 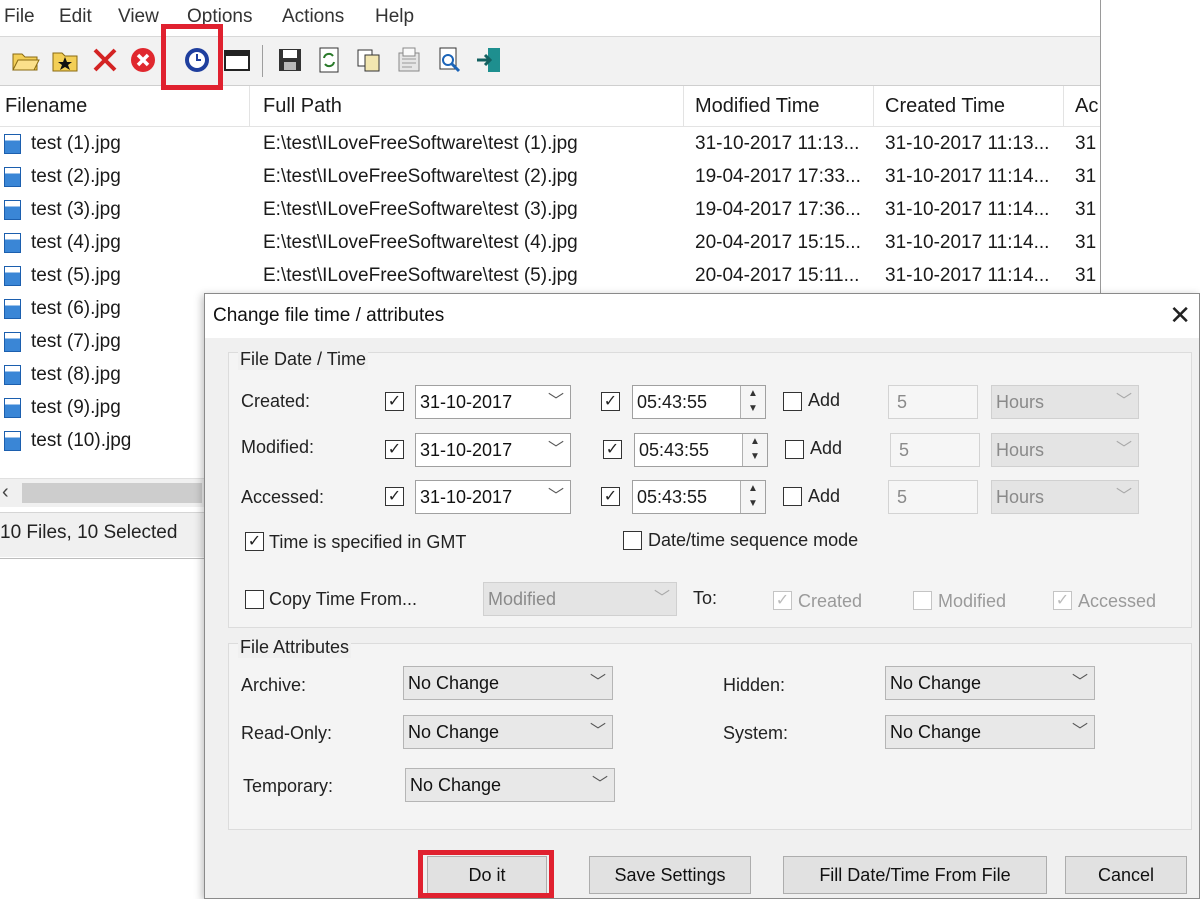 What do you see at coordinates (915, 875) in the screenshot?
I see `fill-from-file-button: Fill Date/Time From File` at bounding box center [915, 875].